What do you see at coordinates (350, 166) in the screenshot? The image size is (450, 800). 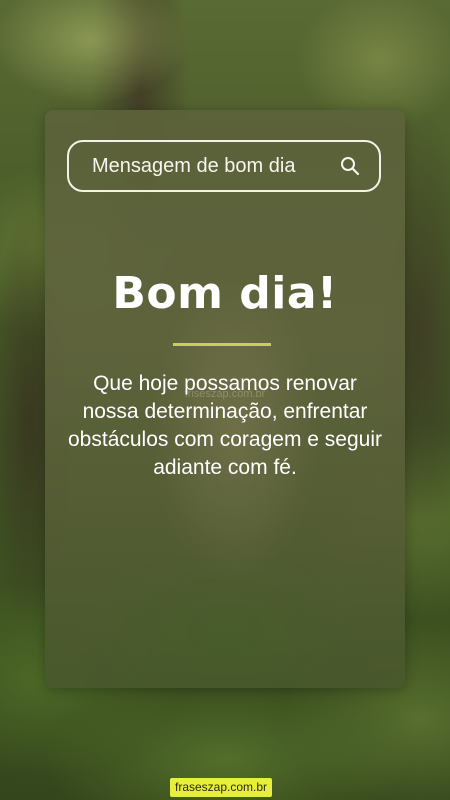 I see `search-icon` at bounding box center [350, 166].